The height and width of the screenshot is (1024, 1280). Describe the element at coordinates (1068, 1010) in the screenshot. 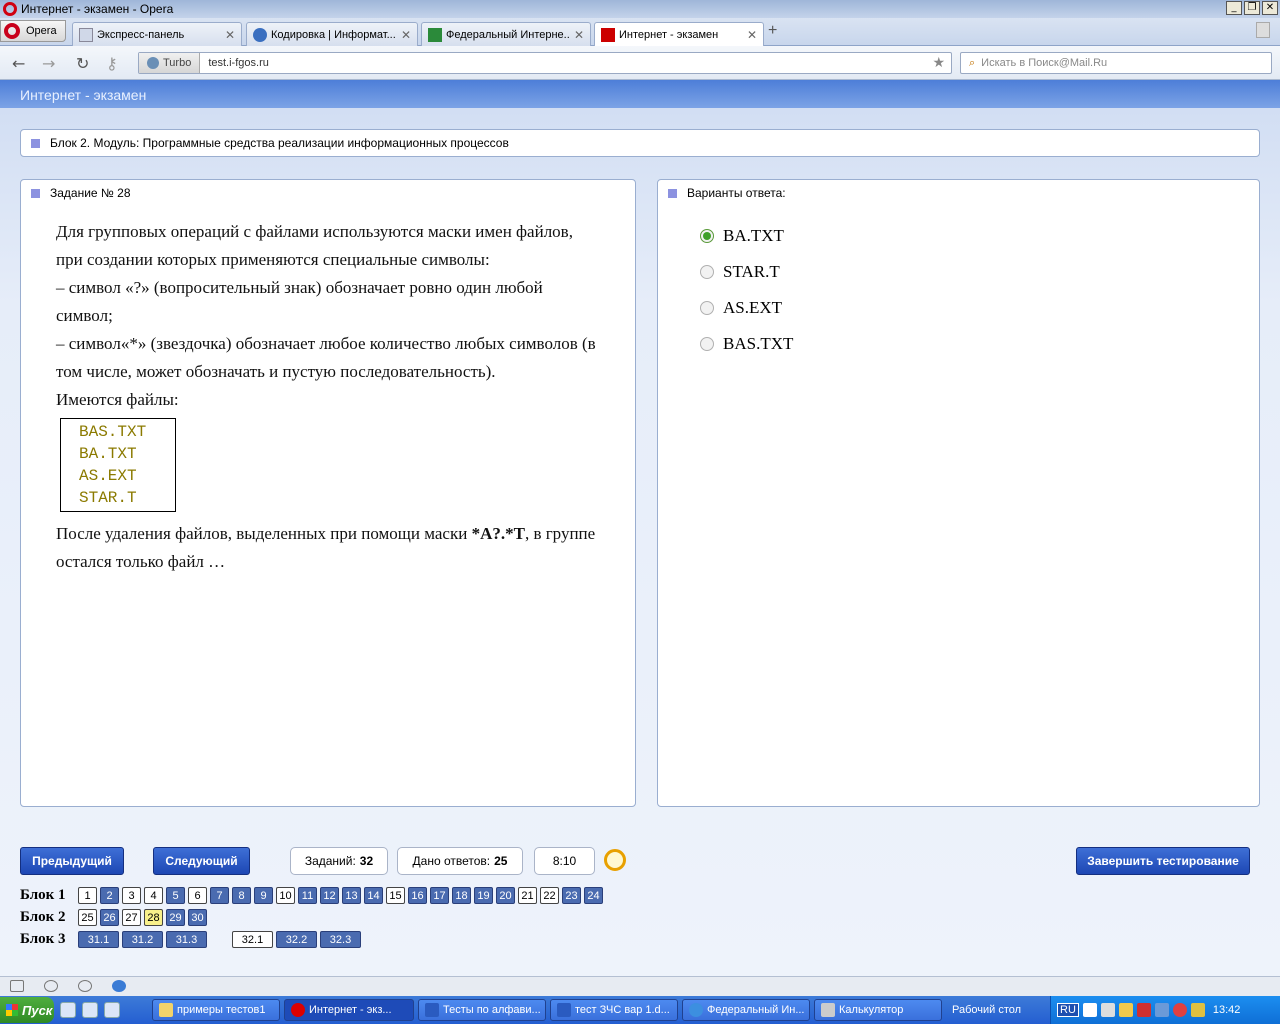

I see `language-indicator: RU` at that location.